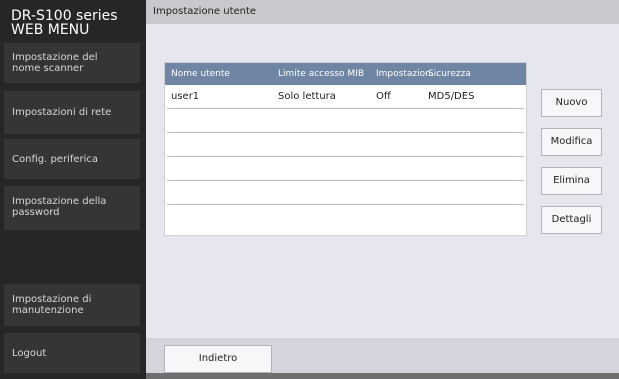 Image resolution: width=619 pixels, height=379 pixels. I want to click on bottom-strip, so click(382, 376).